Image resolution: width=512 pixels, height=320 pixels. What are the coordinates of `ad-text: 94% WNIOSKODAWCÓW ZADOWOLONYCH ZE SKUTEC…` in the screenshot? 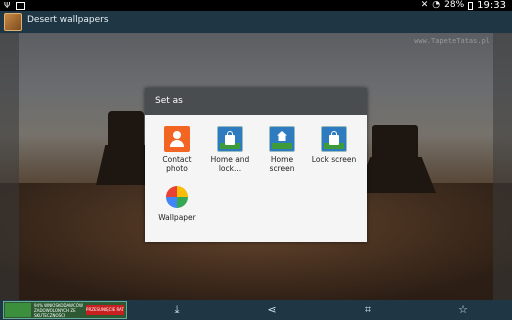 It's located at (58, 310).